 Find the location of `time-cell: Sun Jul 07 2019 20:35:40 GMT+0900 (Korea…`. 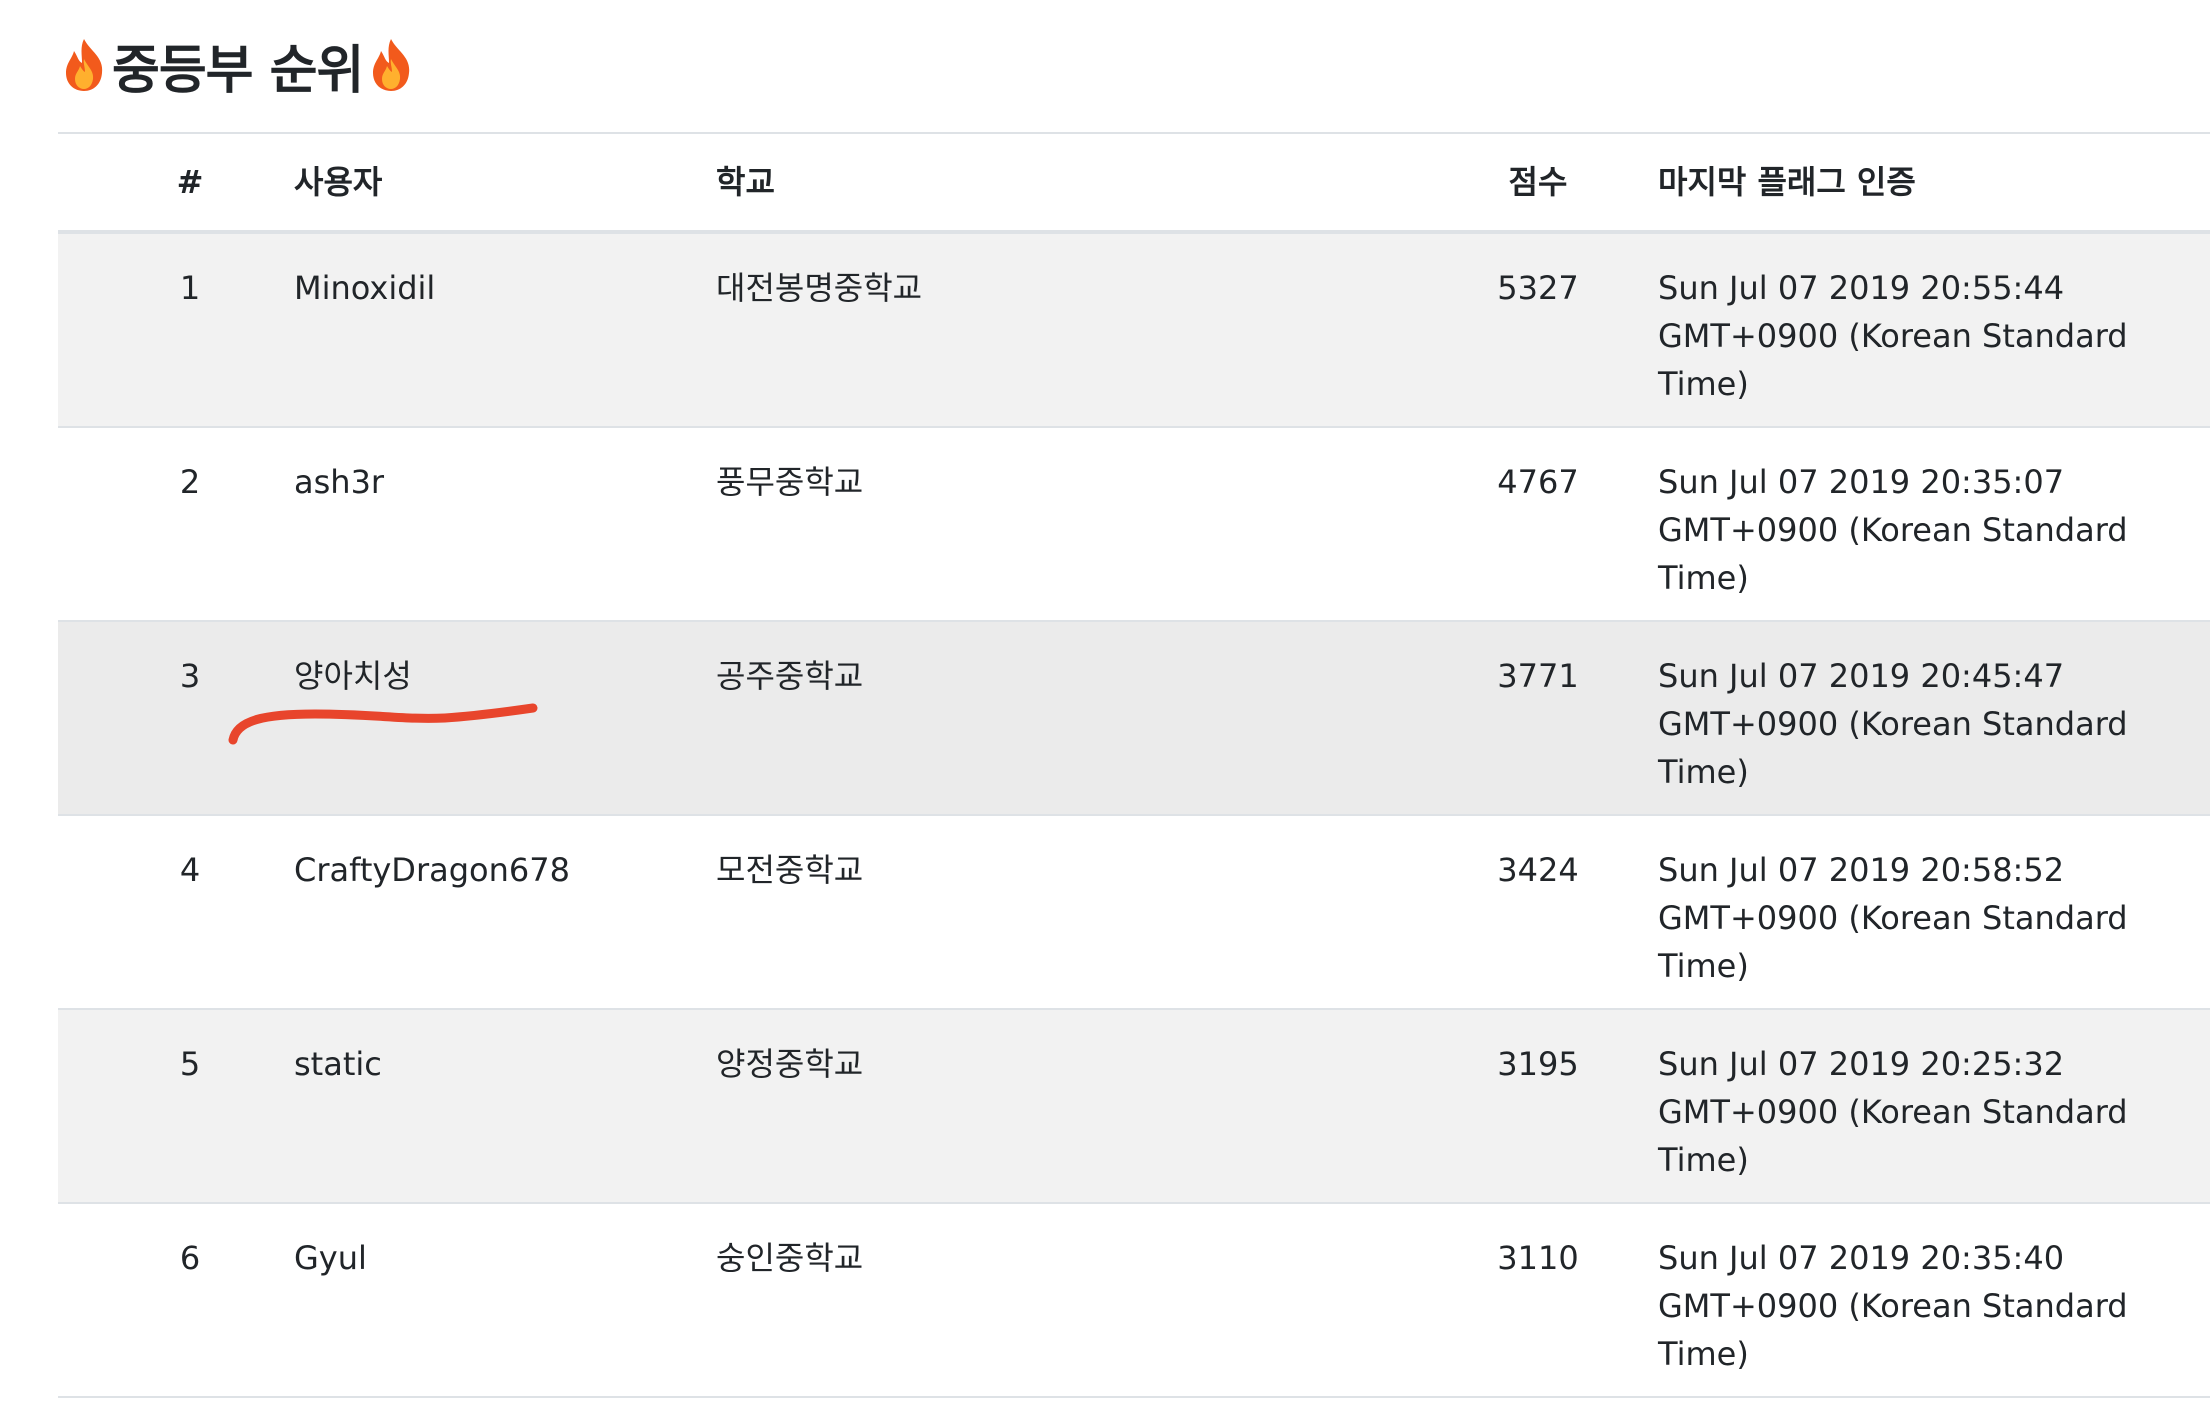

time-cell: Sun Jul 07 2019 20:35:40 GMT+0900 (Korea… is located at coordinates (1893, 1306).